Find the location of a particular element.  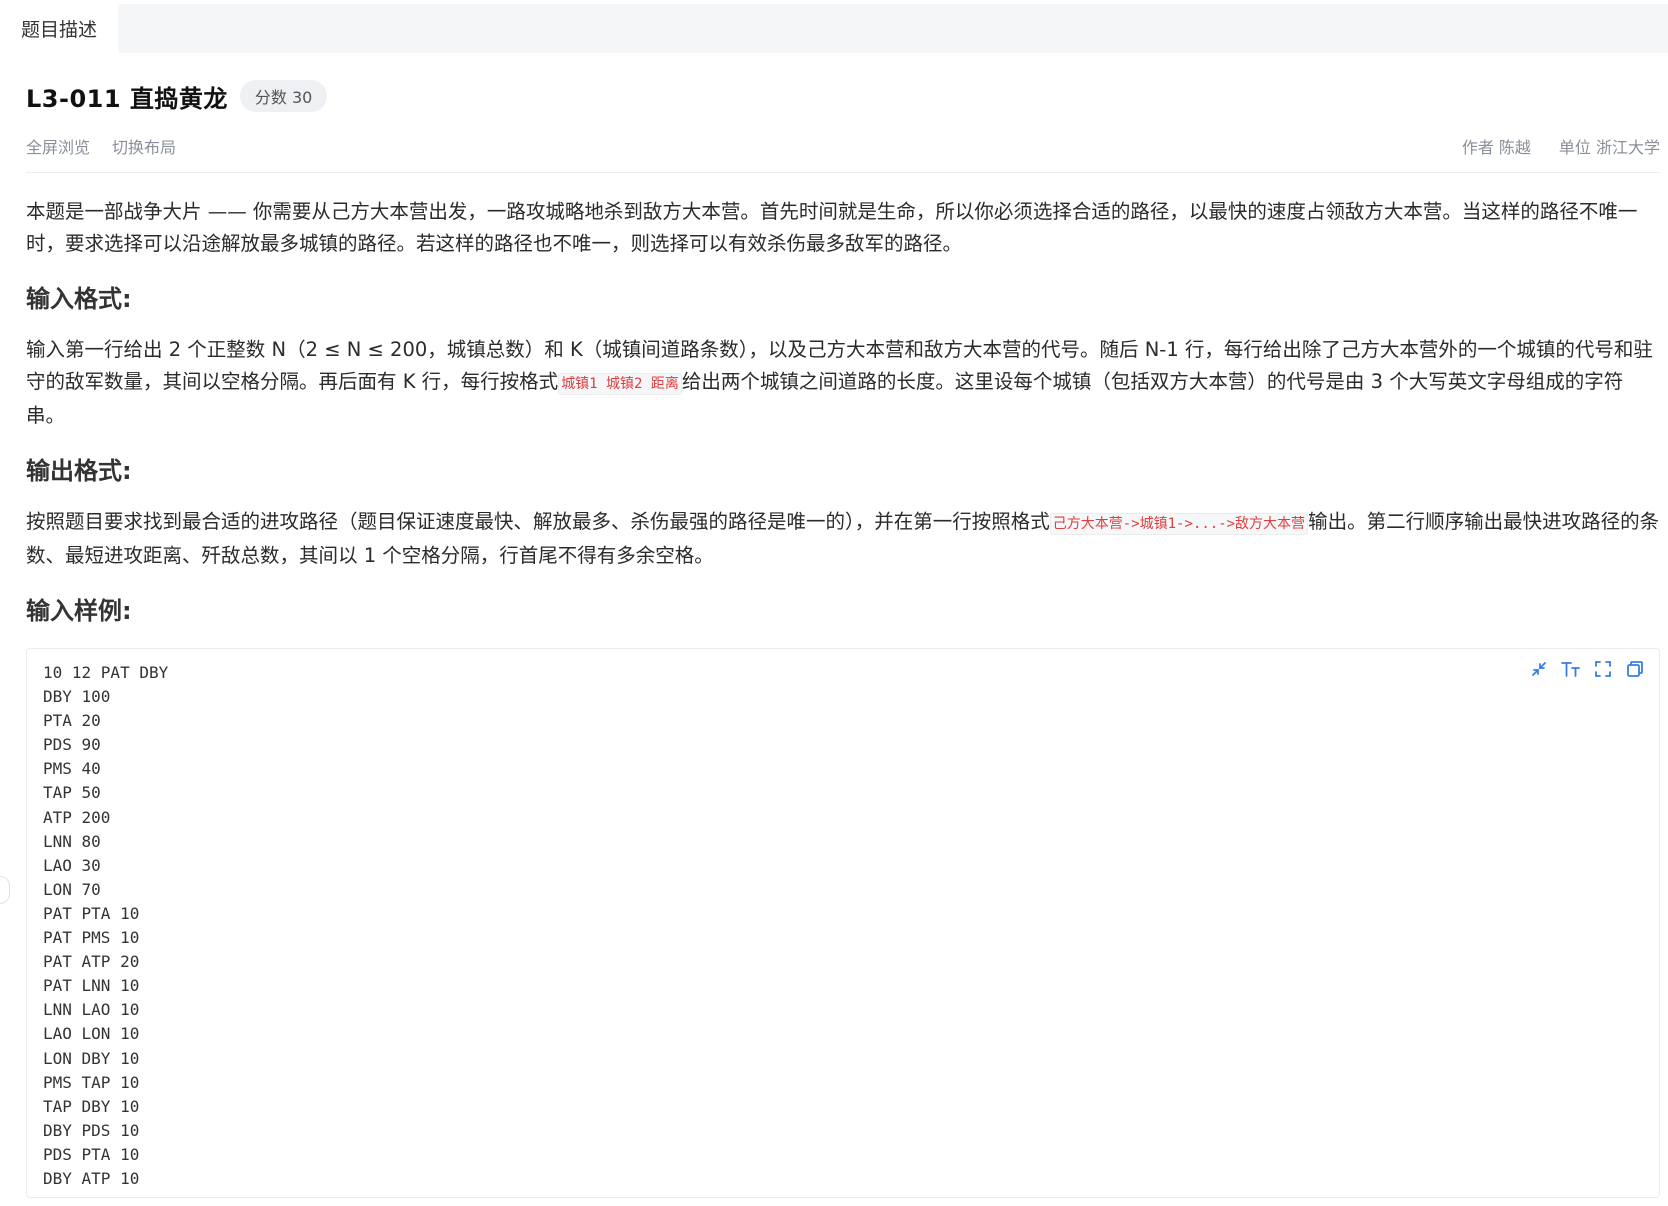

code-line: TAP 50 is located at coordinates (72, 793).